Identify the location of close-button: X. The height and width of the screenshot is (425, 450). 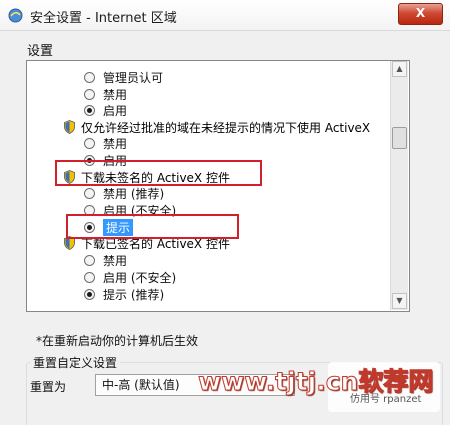
(420, 14).